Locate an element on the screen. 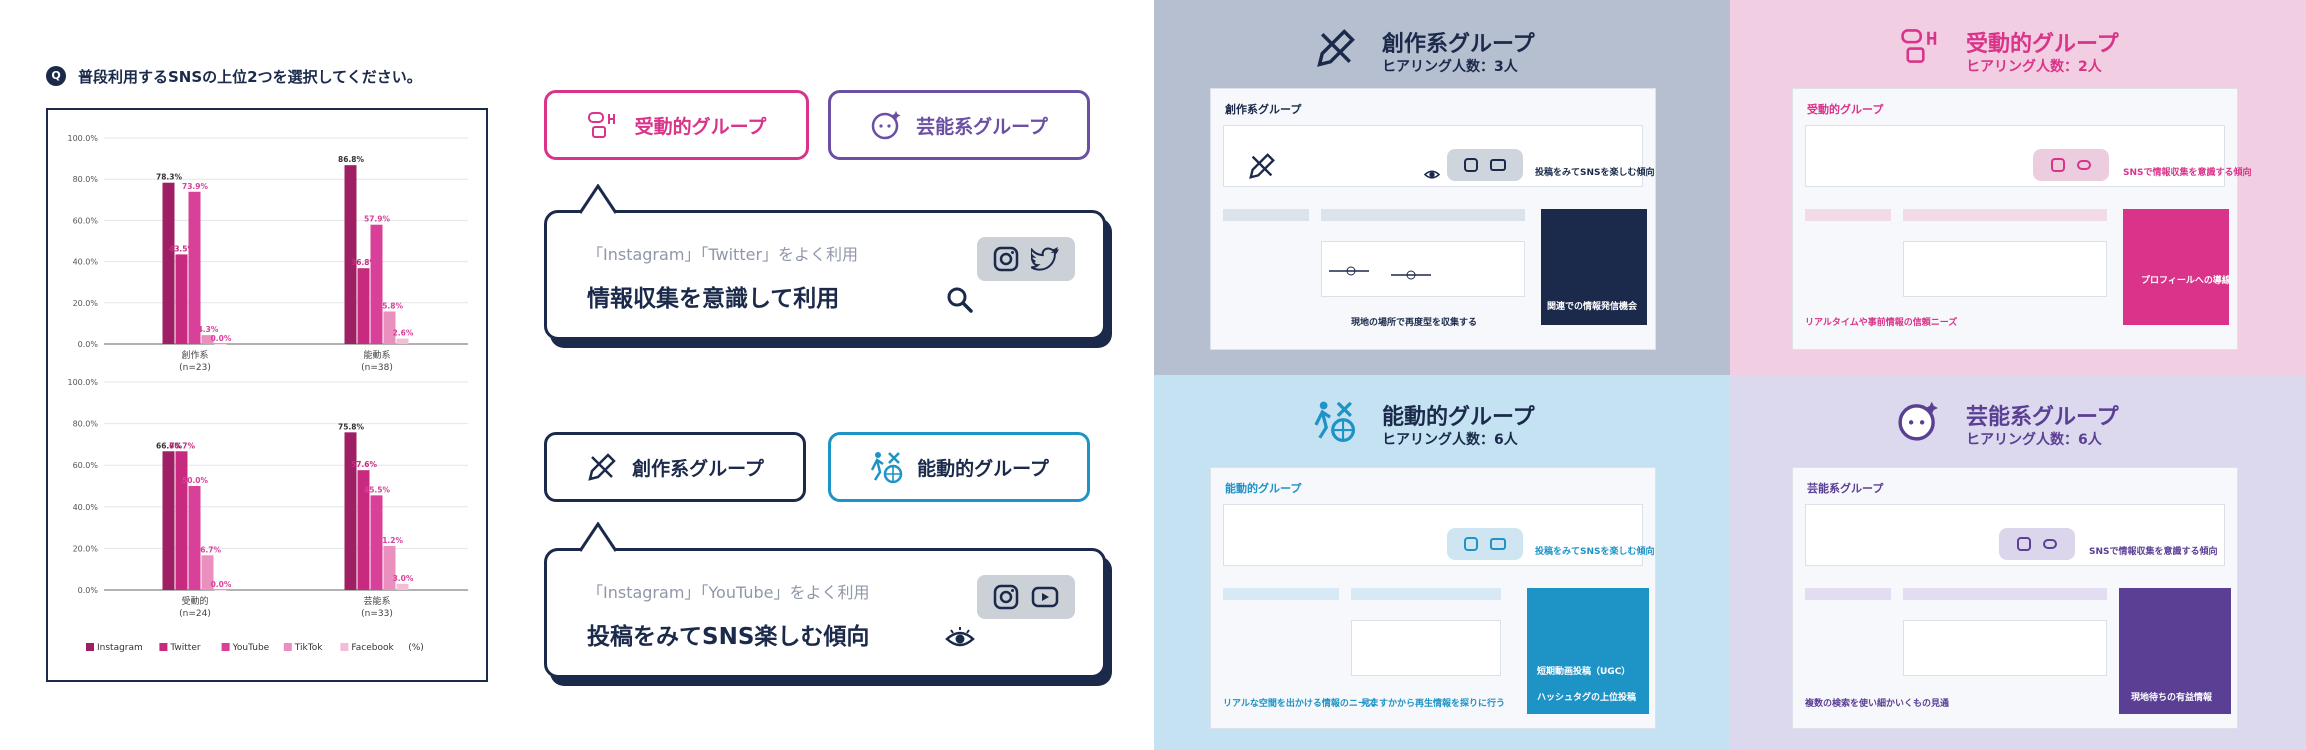 The image size is (2306, 750). pill-passive-label: 受動的グループ is located at coordinates (700, 126).